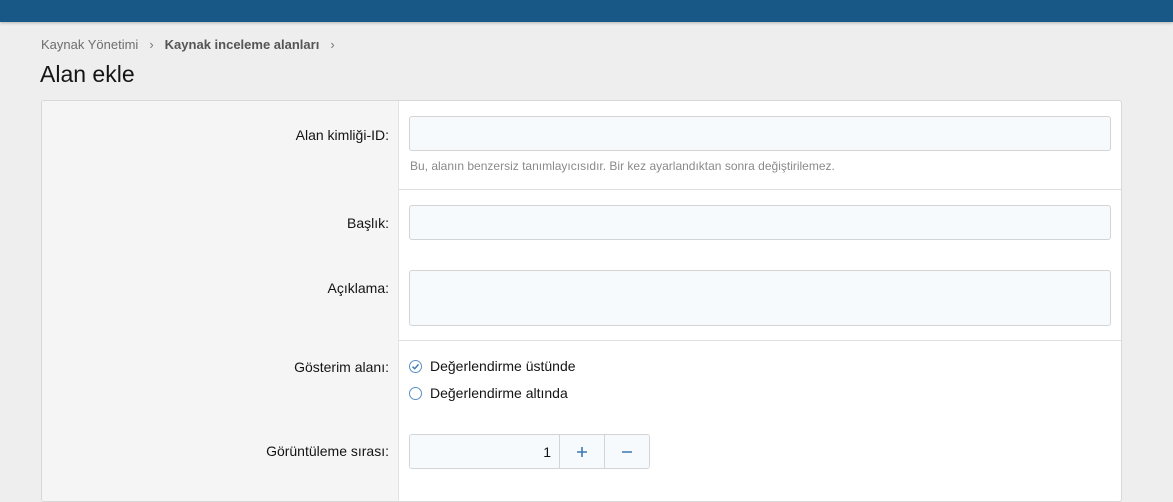  I want to click on check-circle-icon, so click(415, 366).